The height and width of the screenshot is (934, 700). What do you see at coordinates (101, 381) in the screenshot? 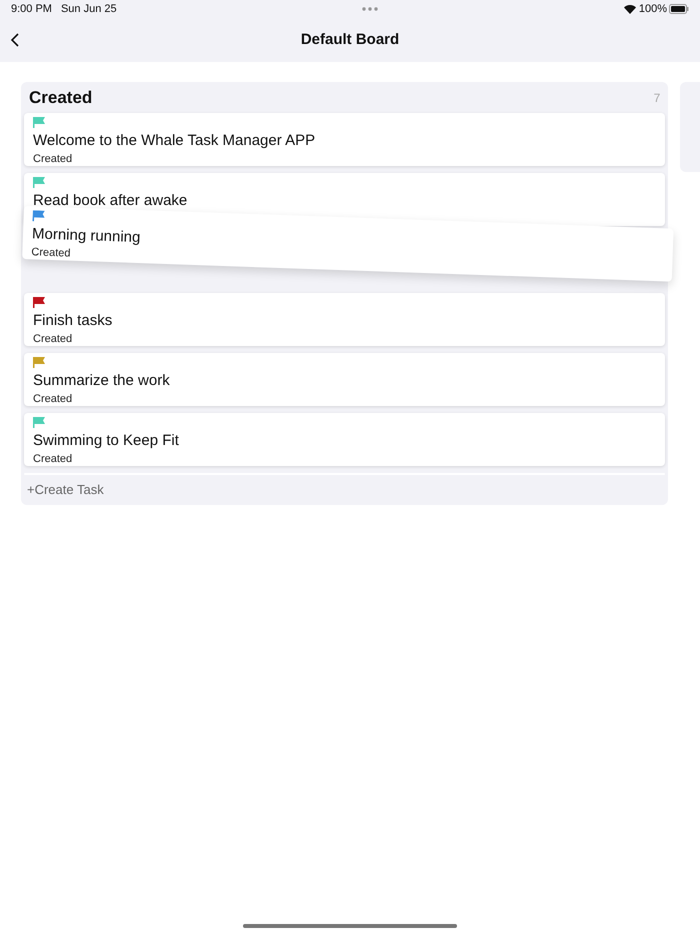
I see `task-title: Summarize the work` at bounding box center [101, 381].